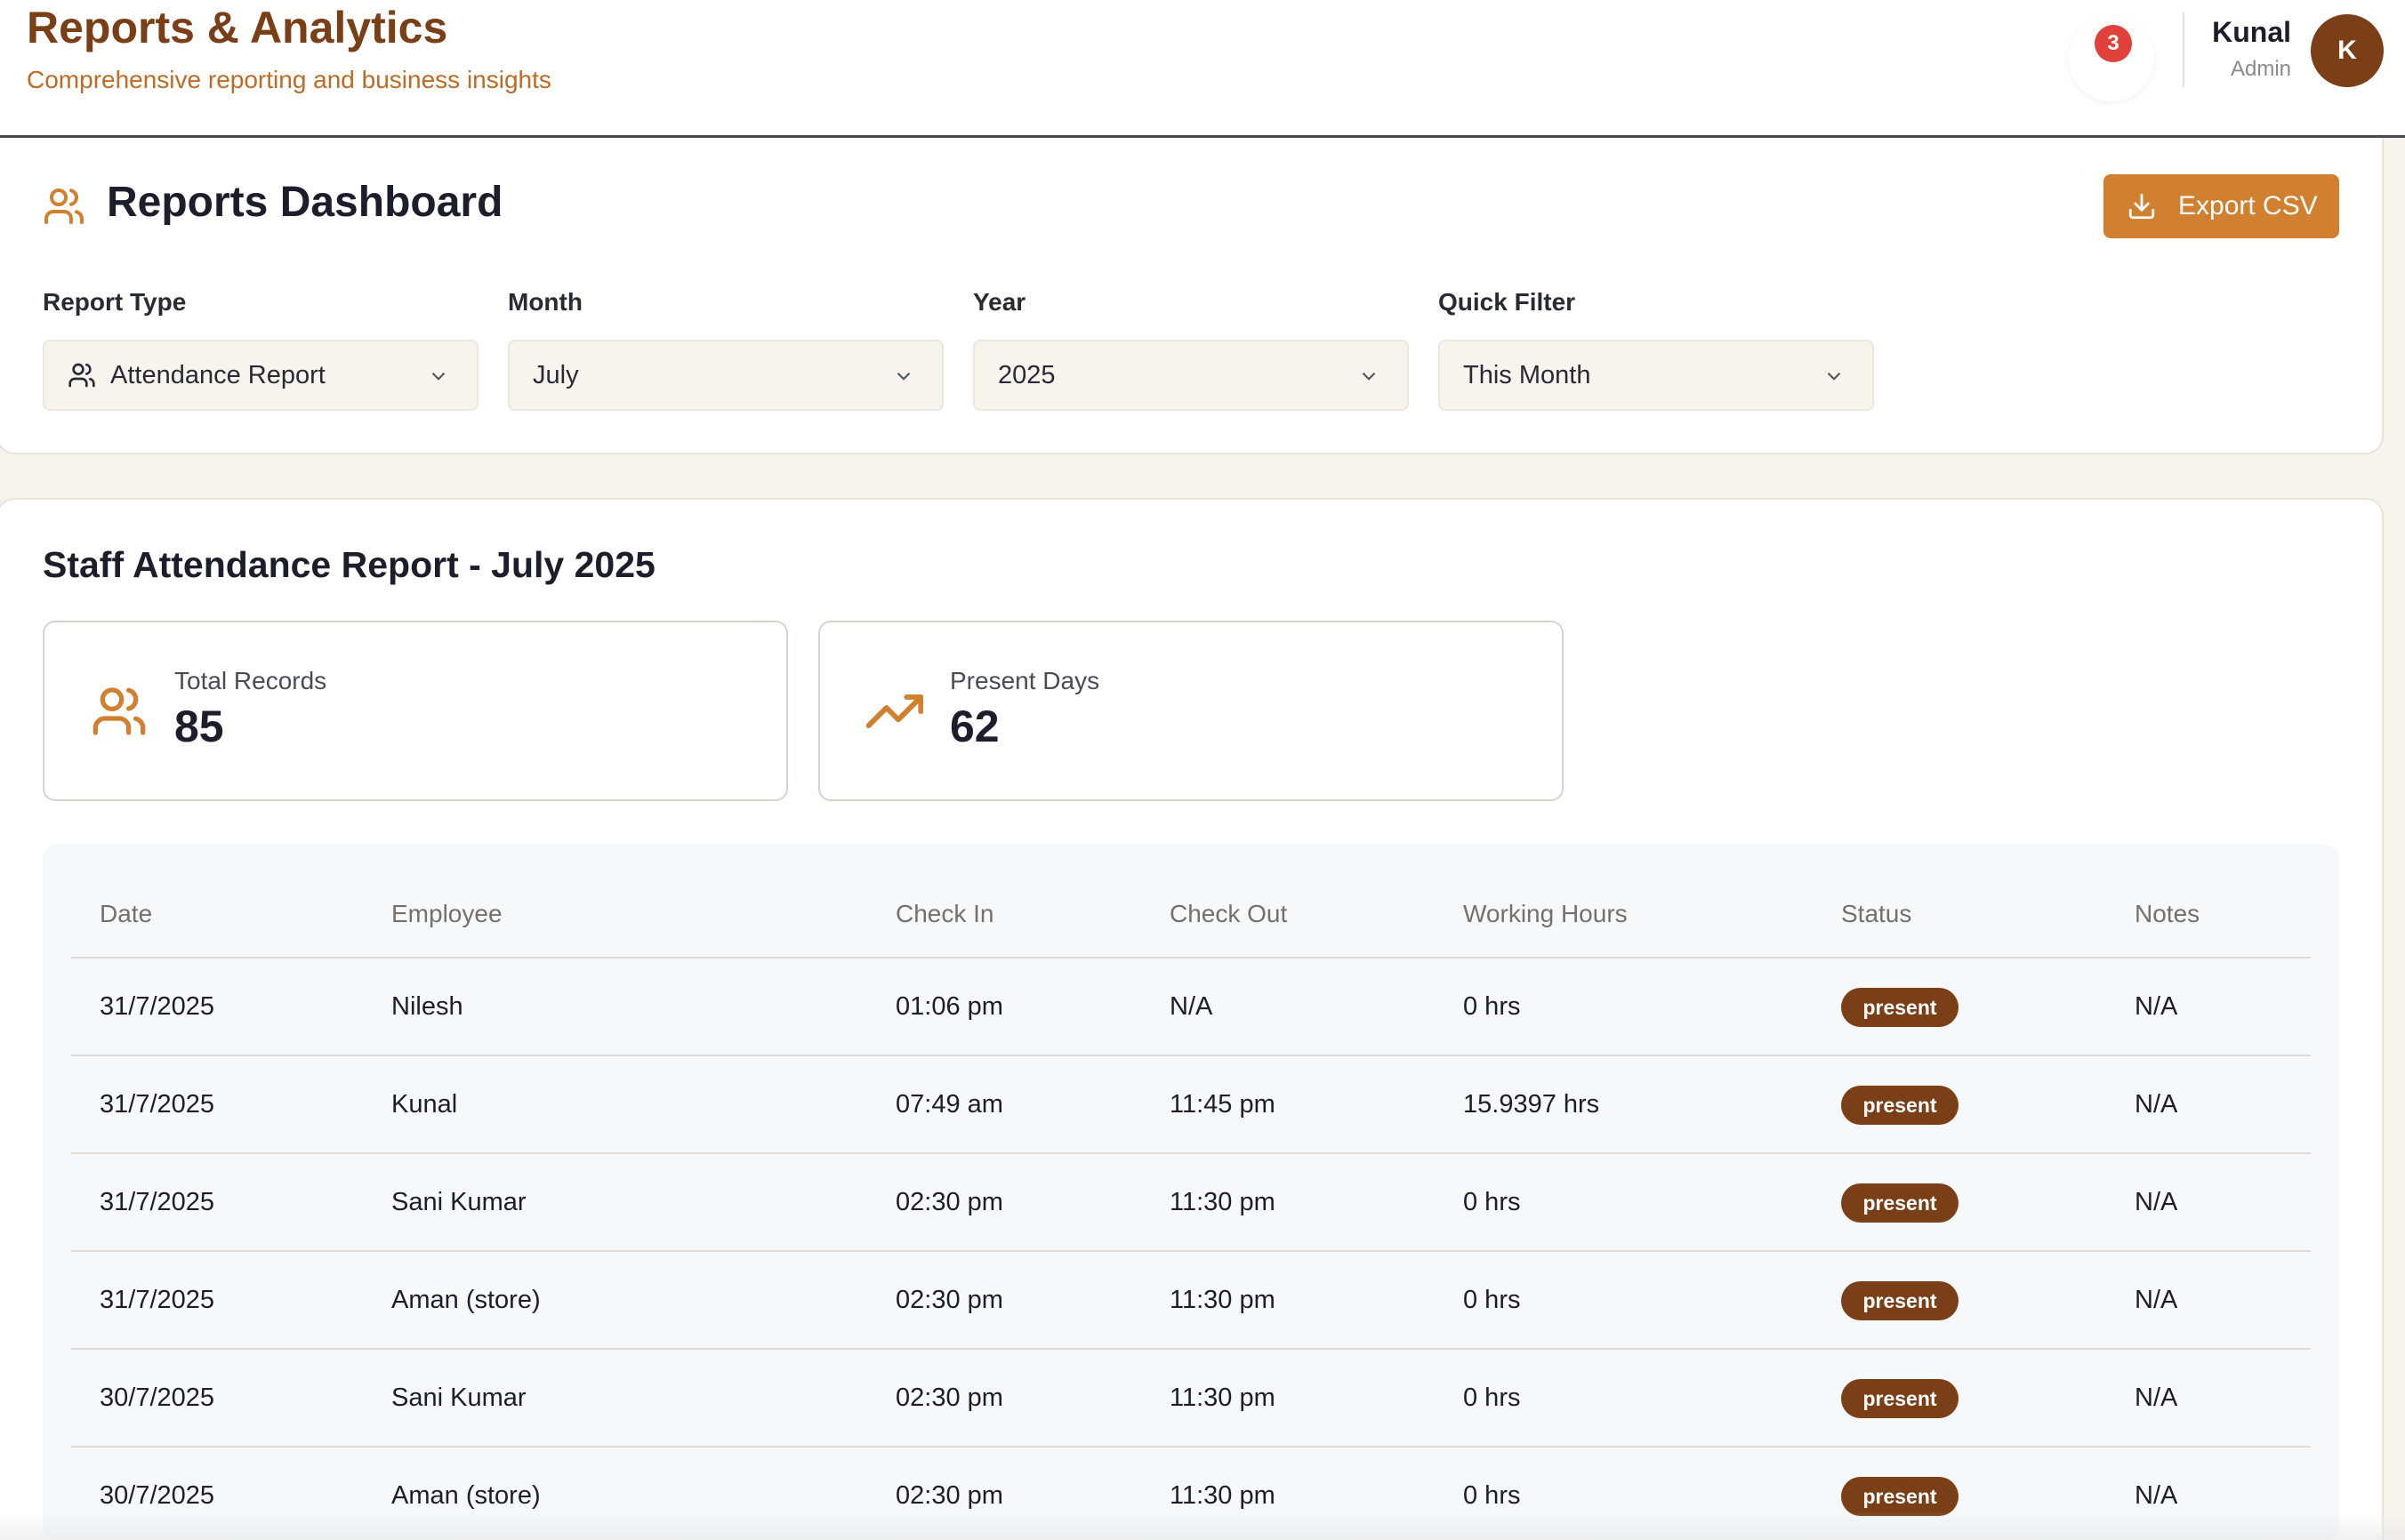 Image resolution: width=2405 pixels, height=1540 pixels. I want to click on column-header-date: Date, so click(126, 914).